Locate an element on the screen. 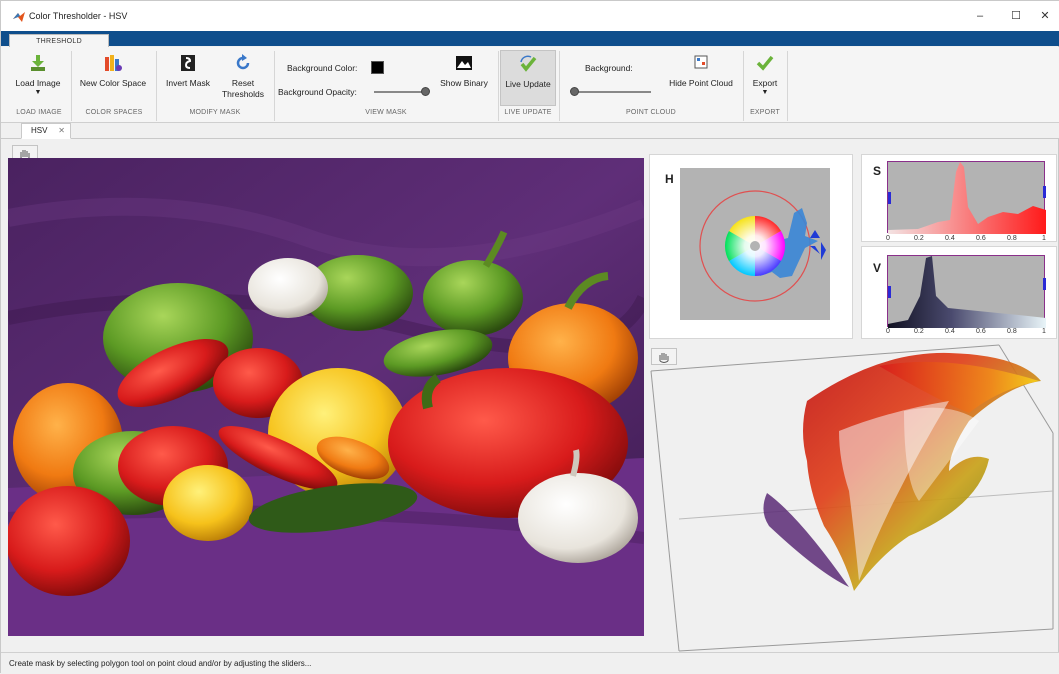 This screenshot has width=1059, height=674. invert-mask-icon is located at coordinates (188, 63).